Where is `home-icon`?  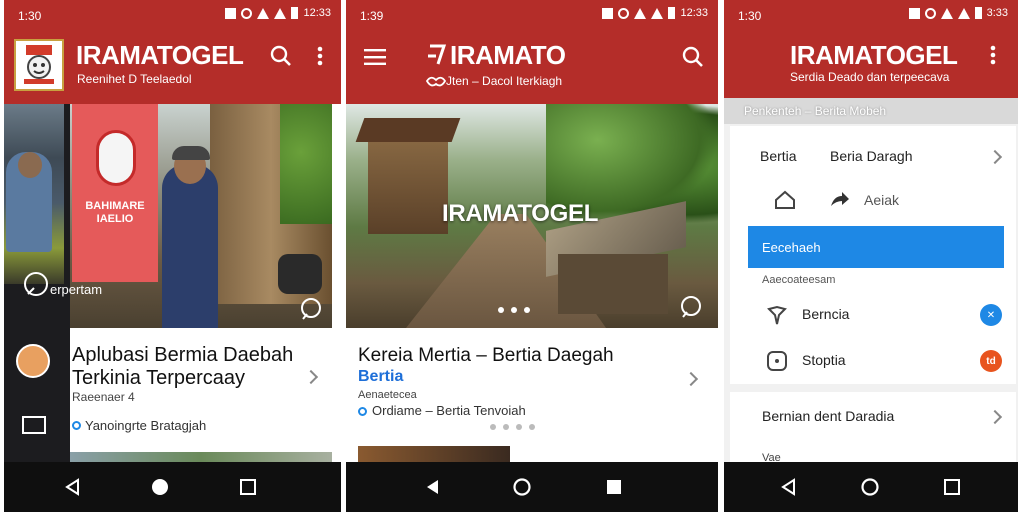 home-icon is located at coordinates (785, 199).